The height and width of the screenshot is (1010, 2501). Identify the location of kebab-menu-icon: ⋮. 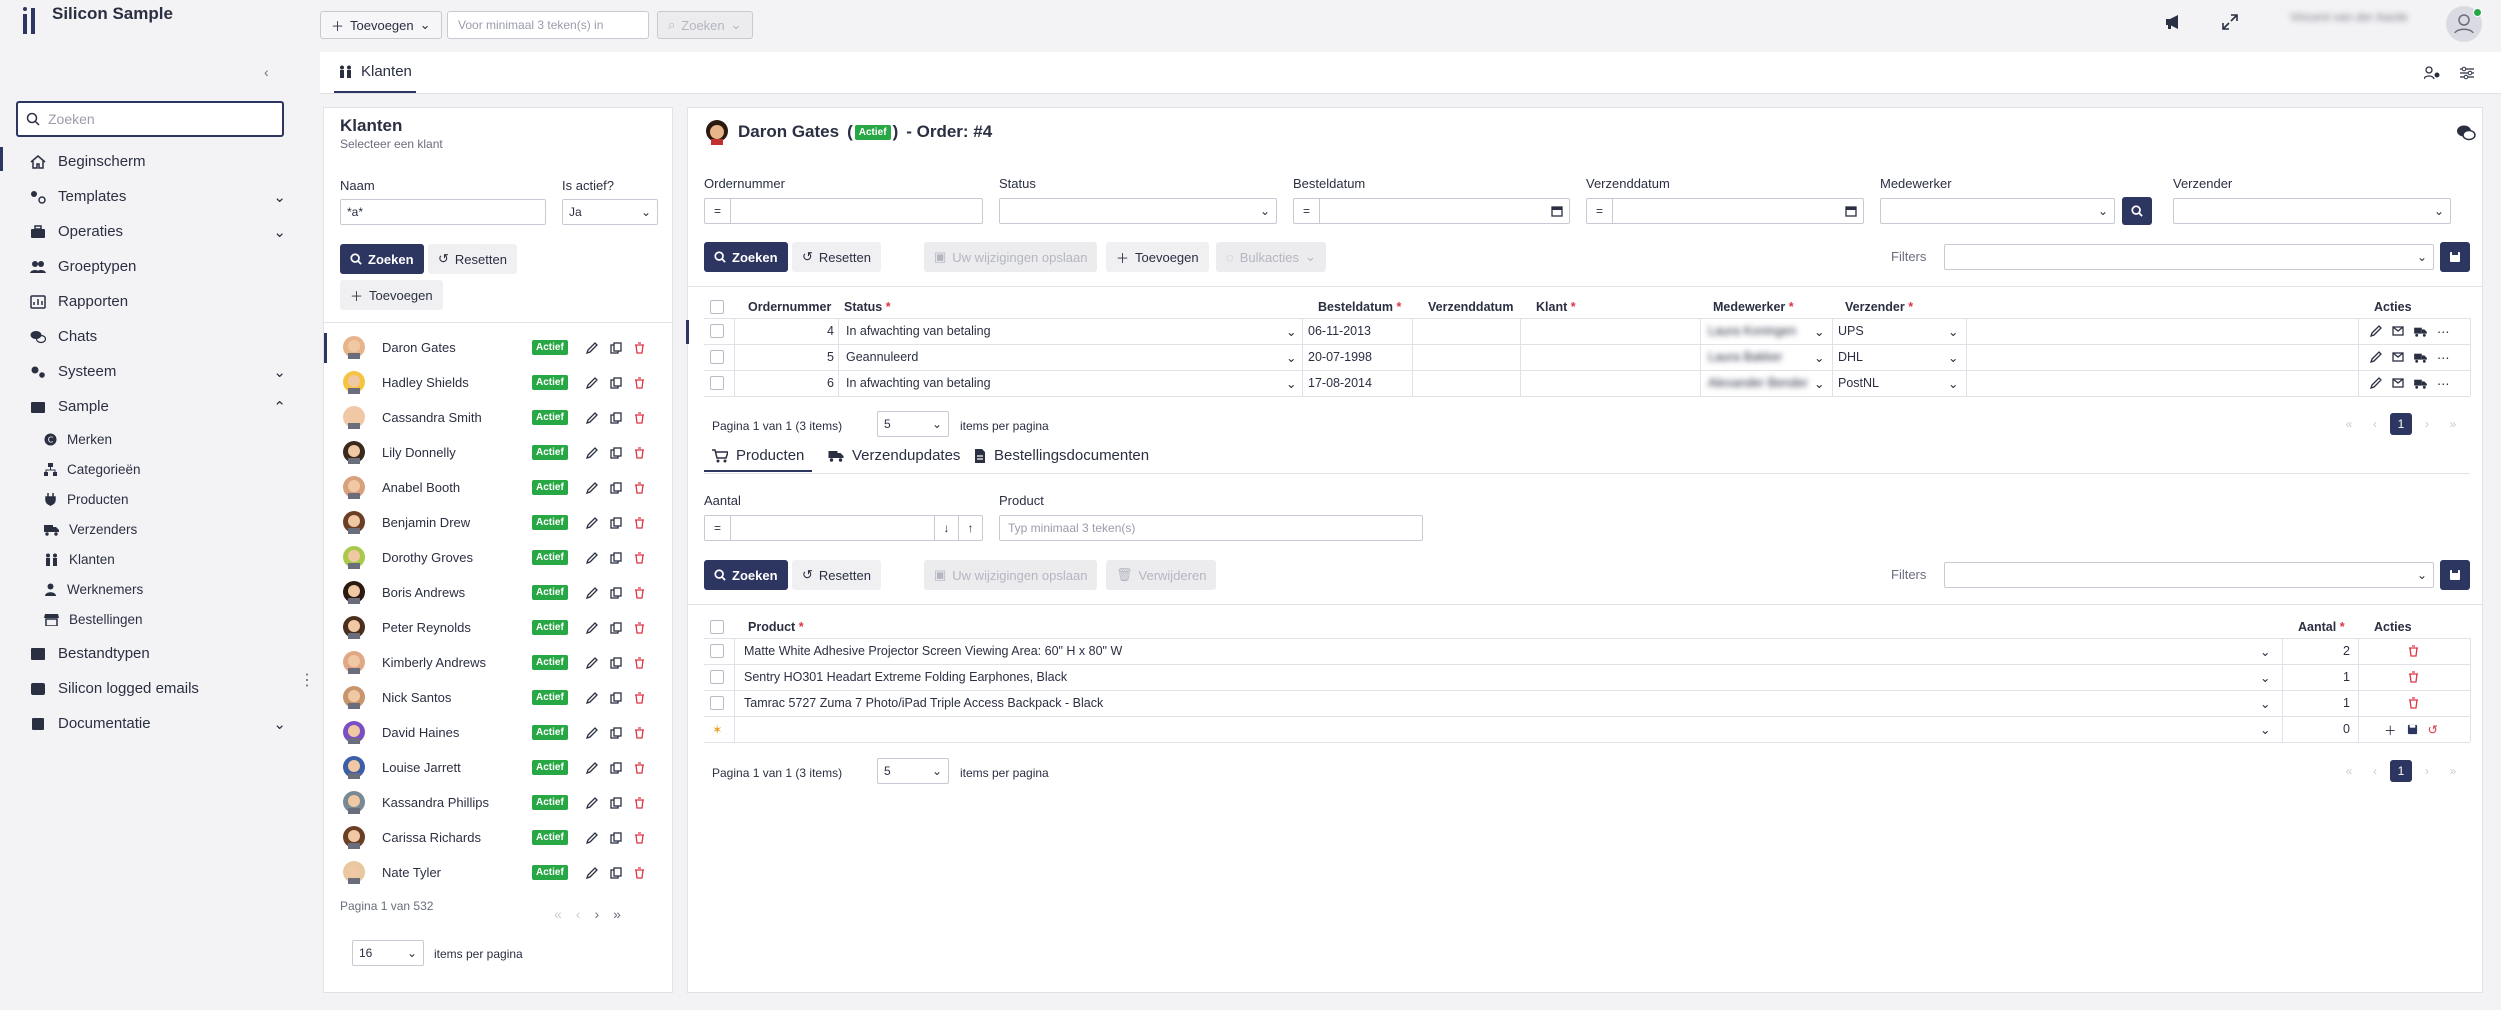
(307, 681).